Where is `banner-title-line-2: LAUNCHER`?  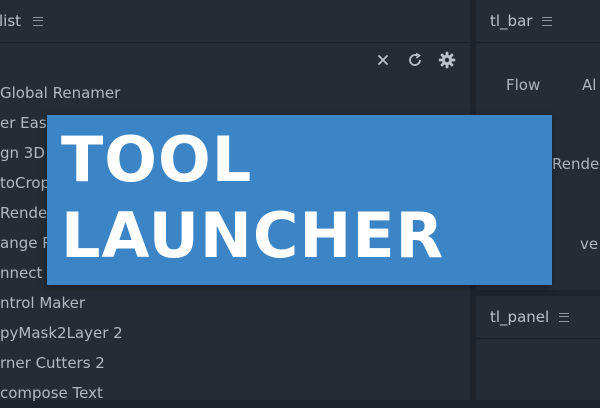 banner-title-line-2: LAUNCHER is located at coordinates (253, 235).